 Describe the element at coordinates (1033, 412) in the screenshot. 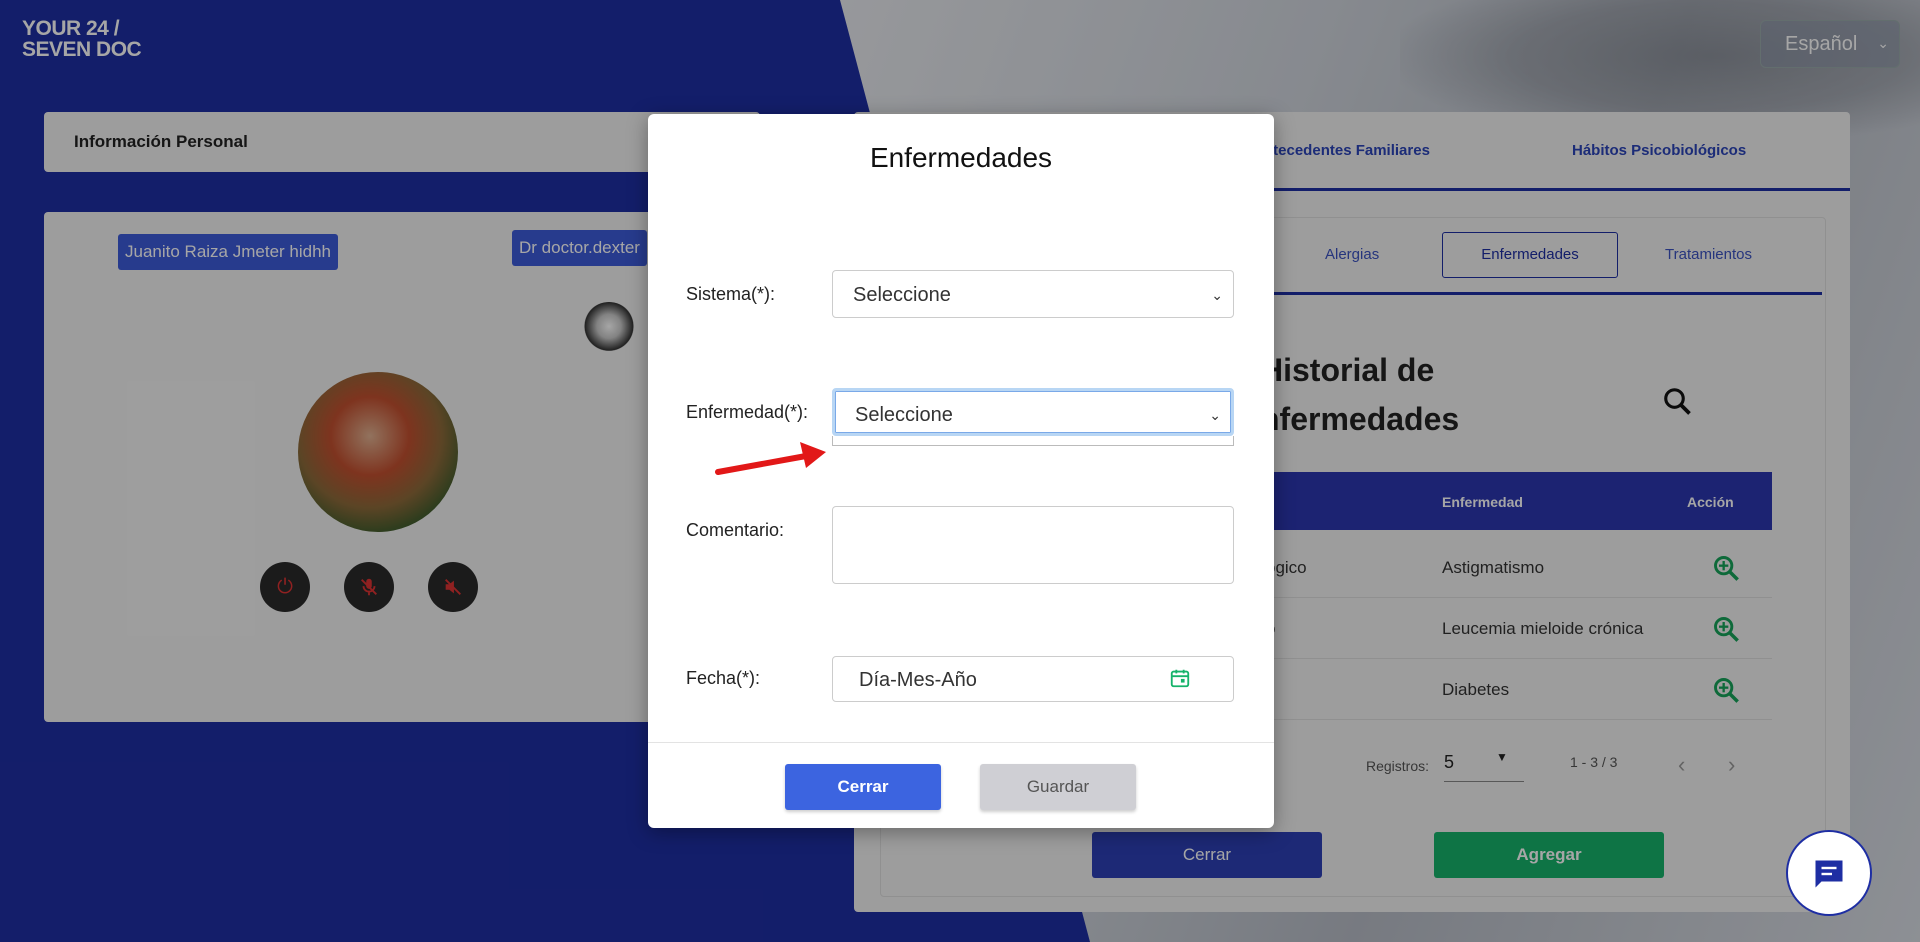

I see `enfermedad-select: Seleccione ⌄` at that location.